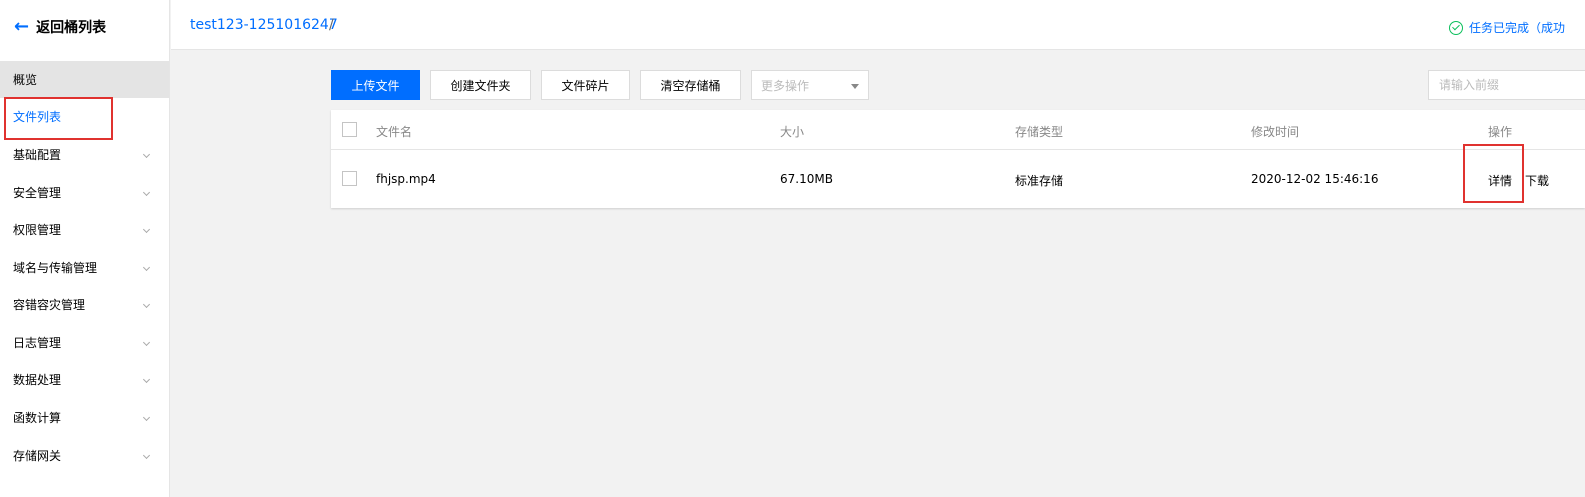 This screenshot has height=497, width=1585. I want to click on sidebar-item-label: 安全管理, so click(37, 193).